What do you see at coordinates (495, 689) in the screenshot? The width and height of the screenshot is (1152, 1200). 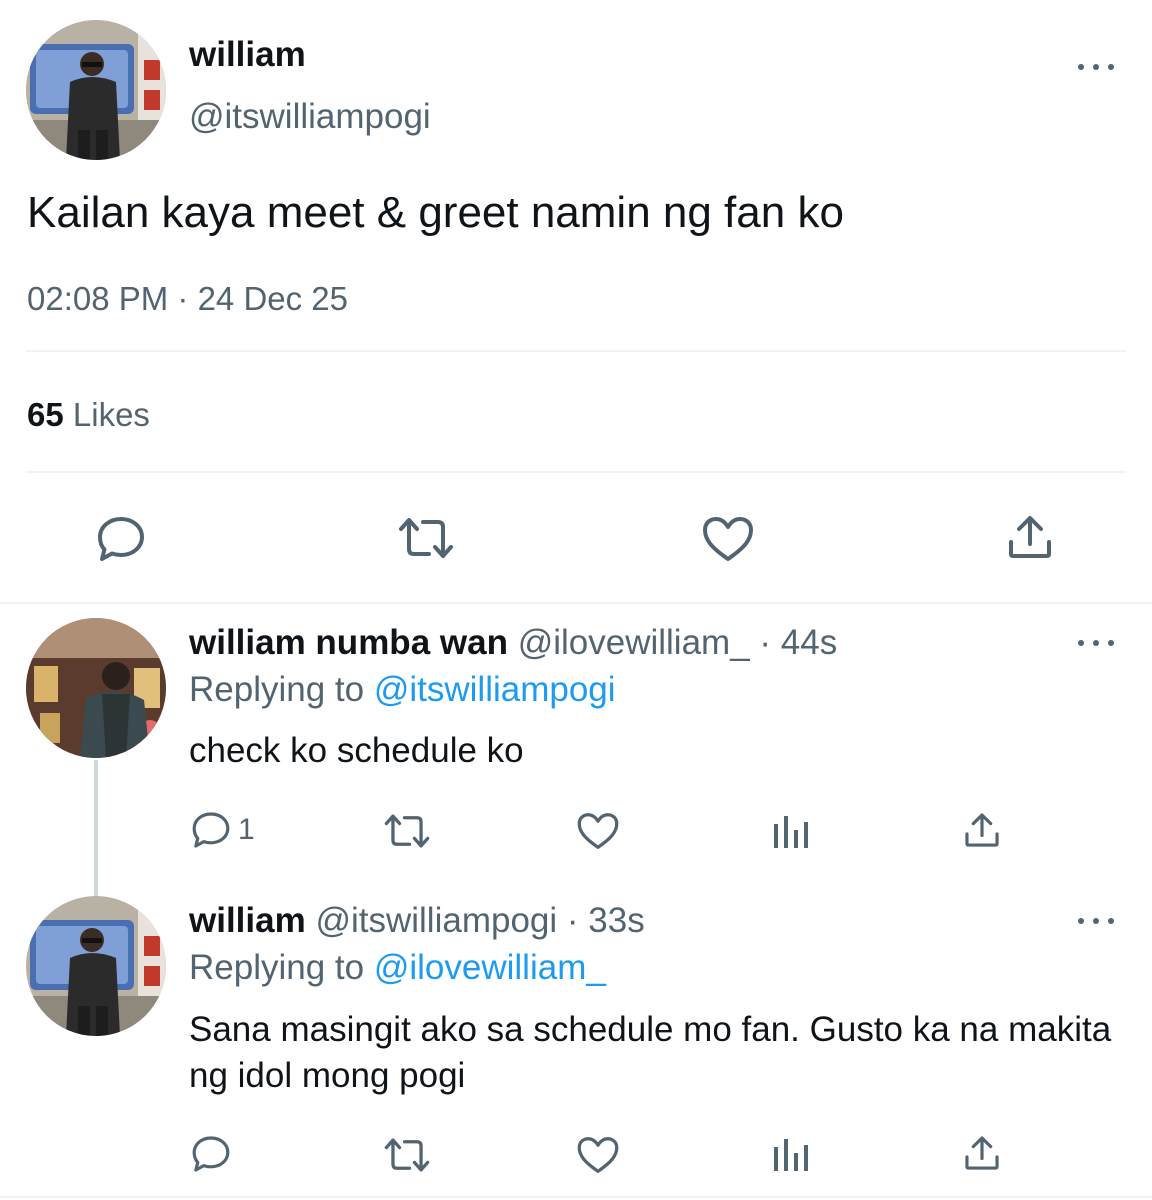 I see `replying-mention: @itswilliampogi` at bounding box center [495, 689].